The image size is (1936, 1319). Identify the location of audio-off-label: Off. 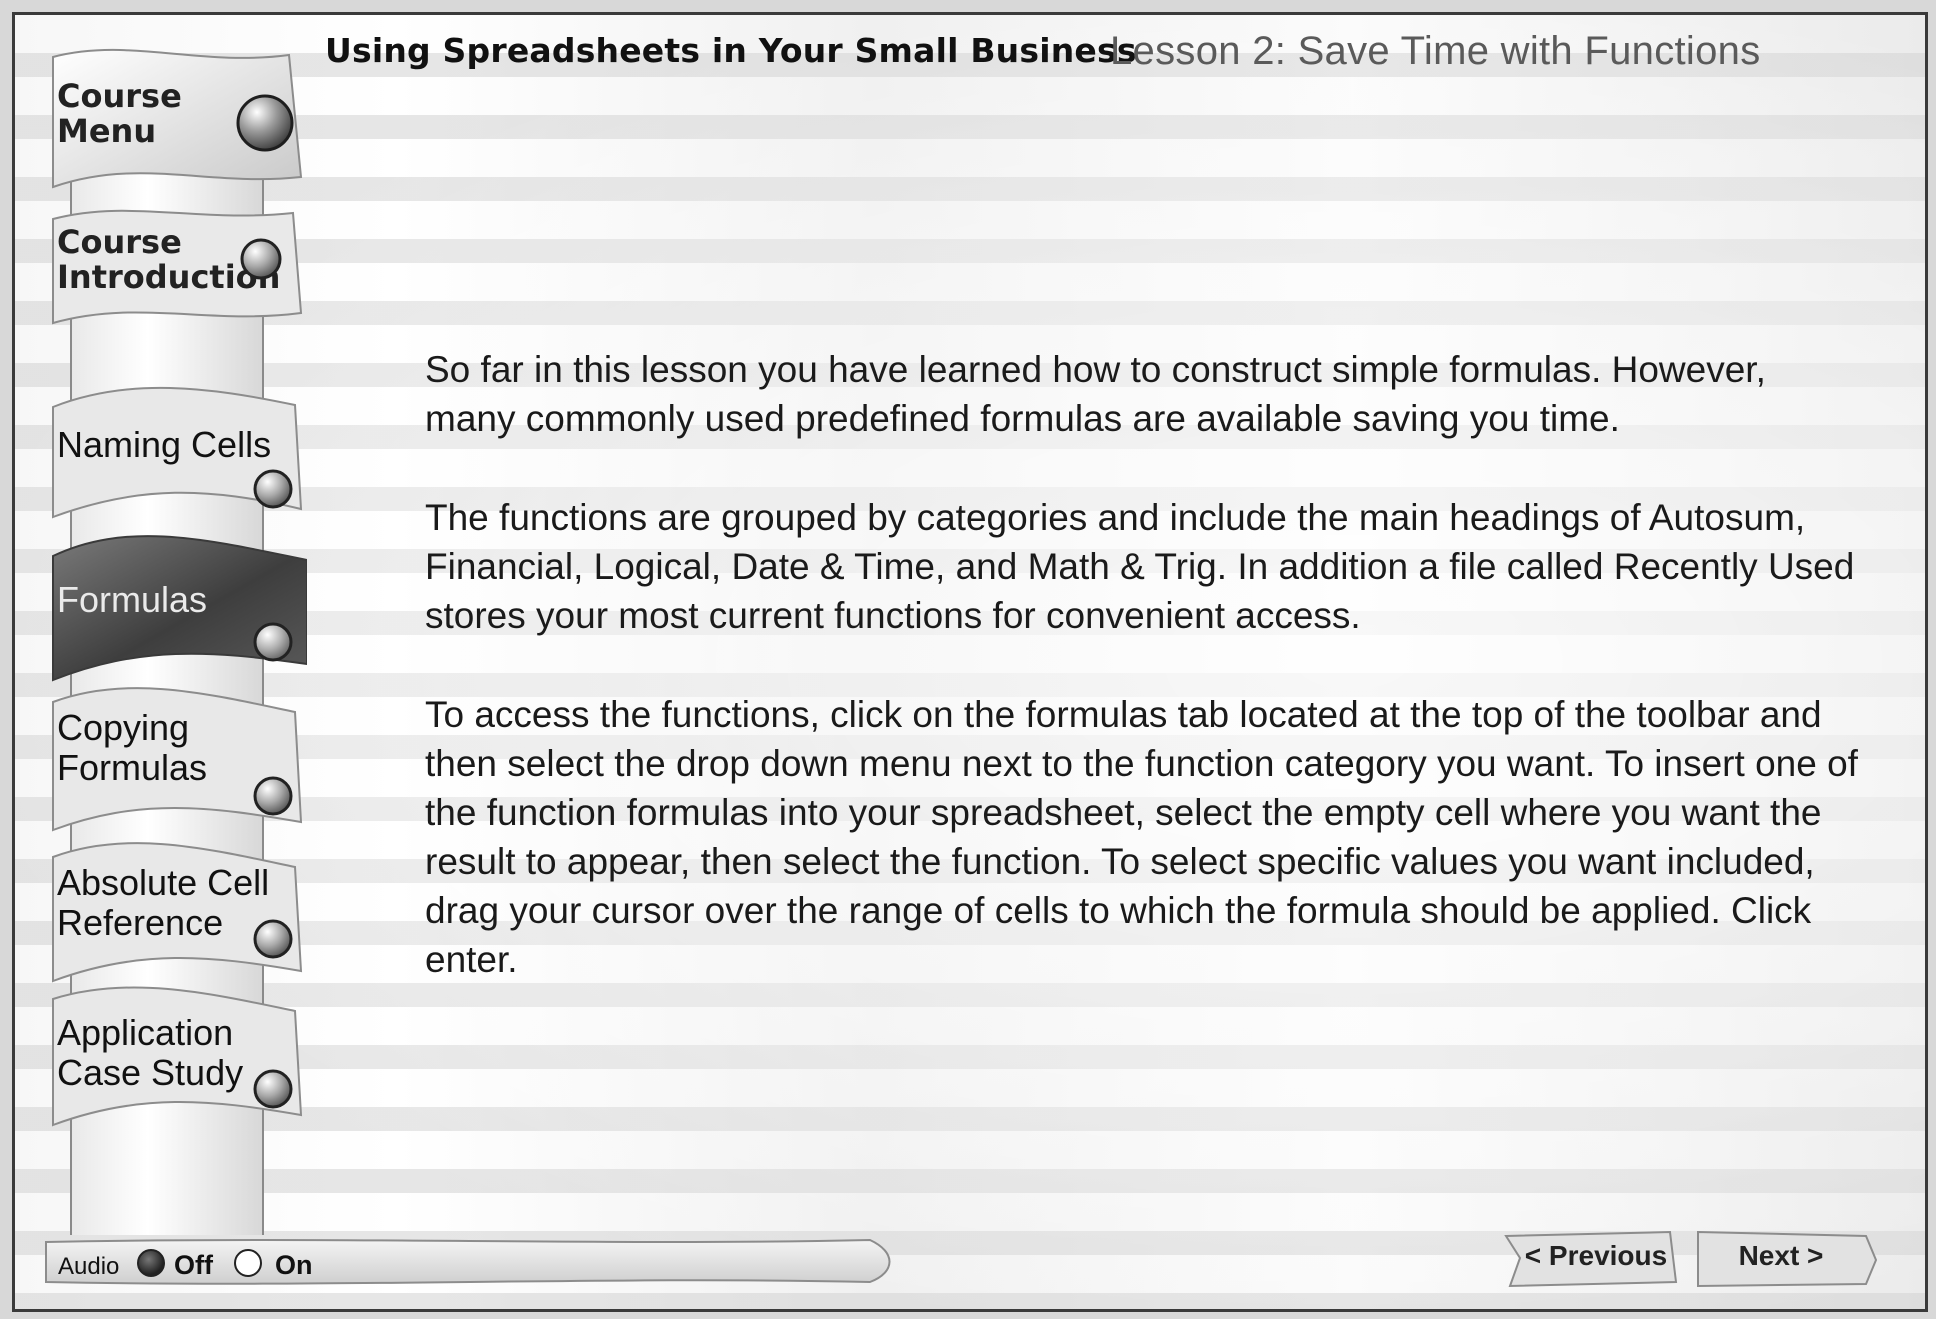
(193, 1265).